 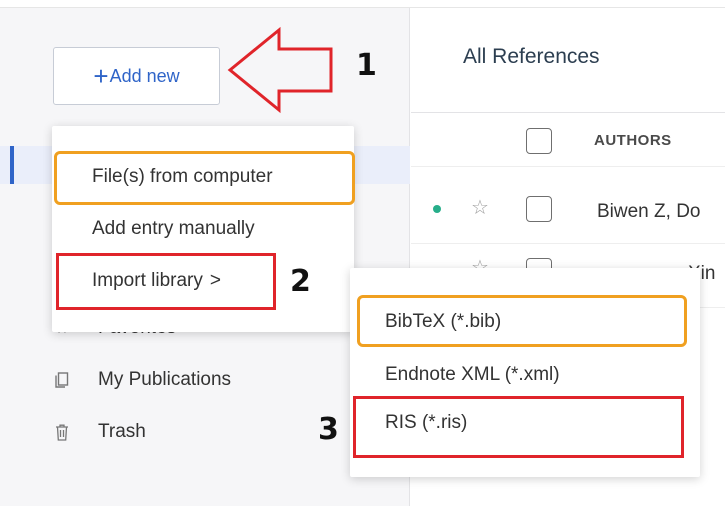 What do you see at coordinates (12, 165) in the screenshot?
I see `sidebar-active-indicator` at bounding box center [12, 165].